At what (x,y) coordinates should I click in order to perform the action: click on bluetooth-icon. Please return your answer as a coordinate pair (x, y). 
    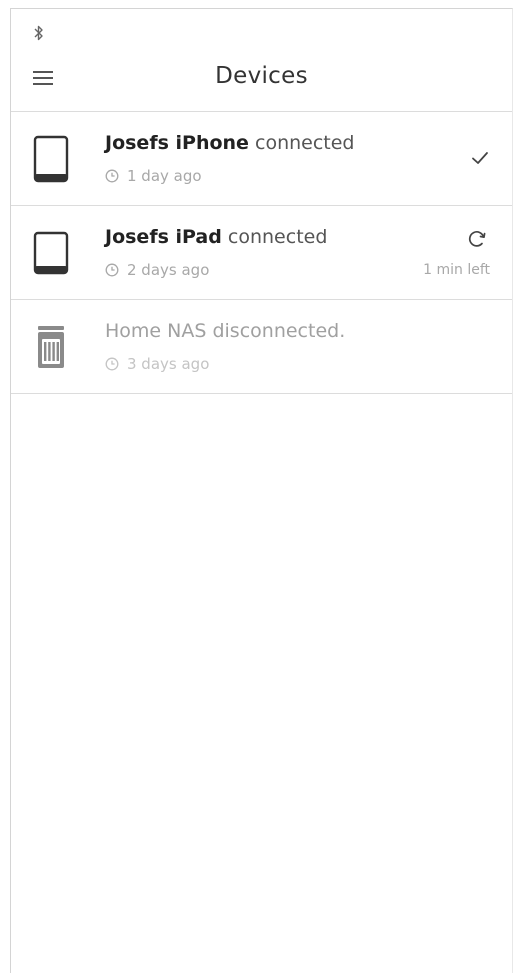
    Looking at the image, I should click on (38, 33).